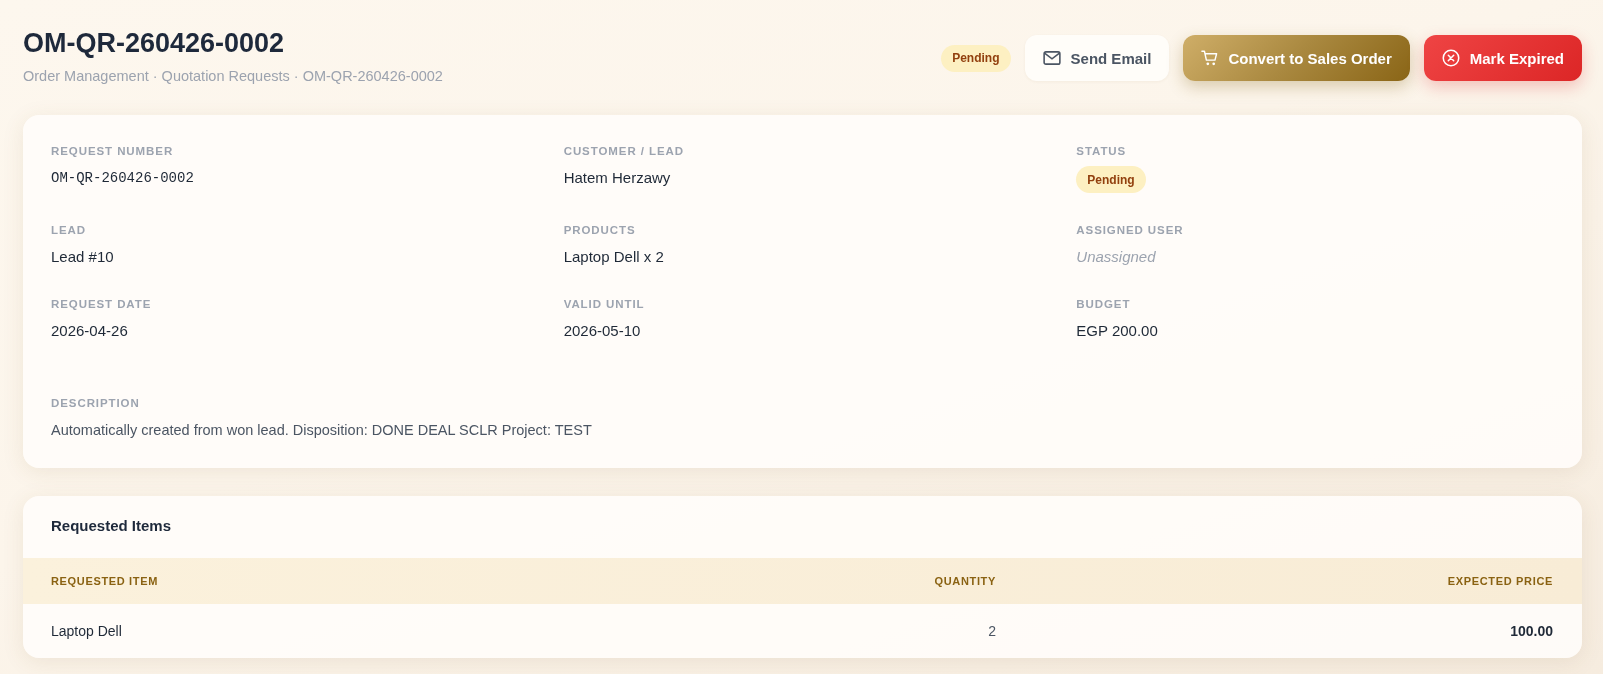 The image size is (1603, 674). Describe the element at coordinates (89, 331) in the screenshot. I see `field-value: 2026-04-26` at that location.